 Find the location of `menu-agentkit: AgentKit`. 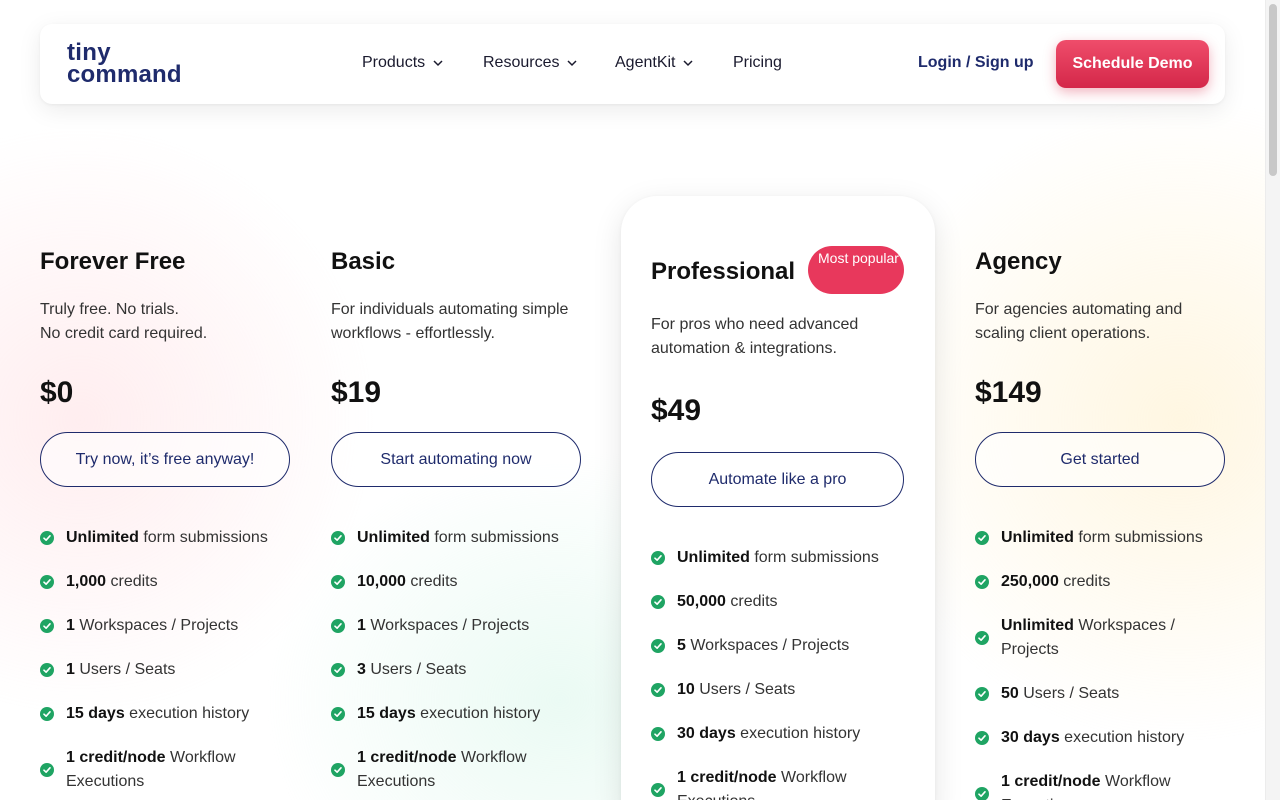

menu-agentkit: AgentKit is located at coordinates (654, 63).